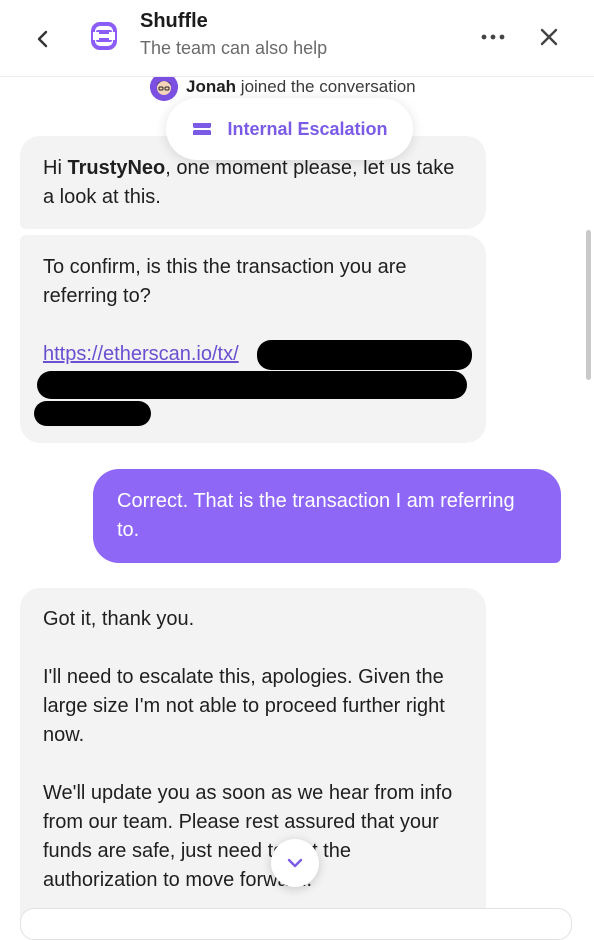 The width and height of the screenshot is (594, 940). I want to click on more-options-button, so click(493, 37).